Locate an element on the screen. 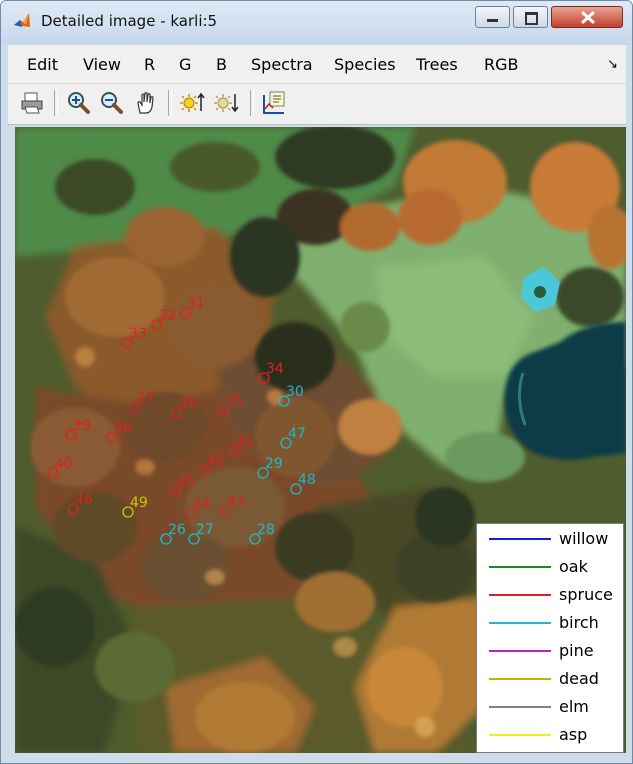  minimize-button is located at coordinates (492, 17).